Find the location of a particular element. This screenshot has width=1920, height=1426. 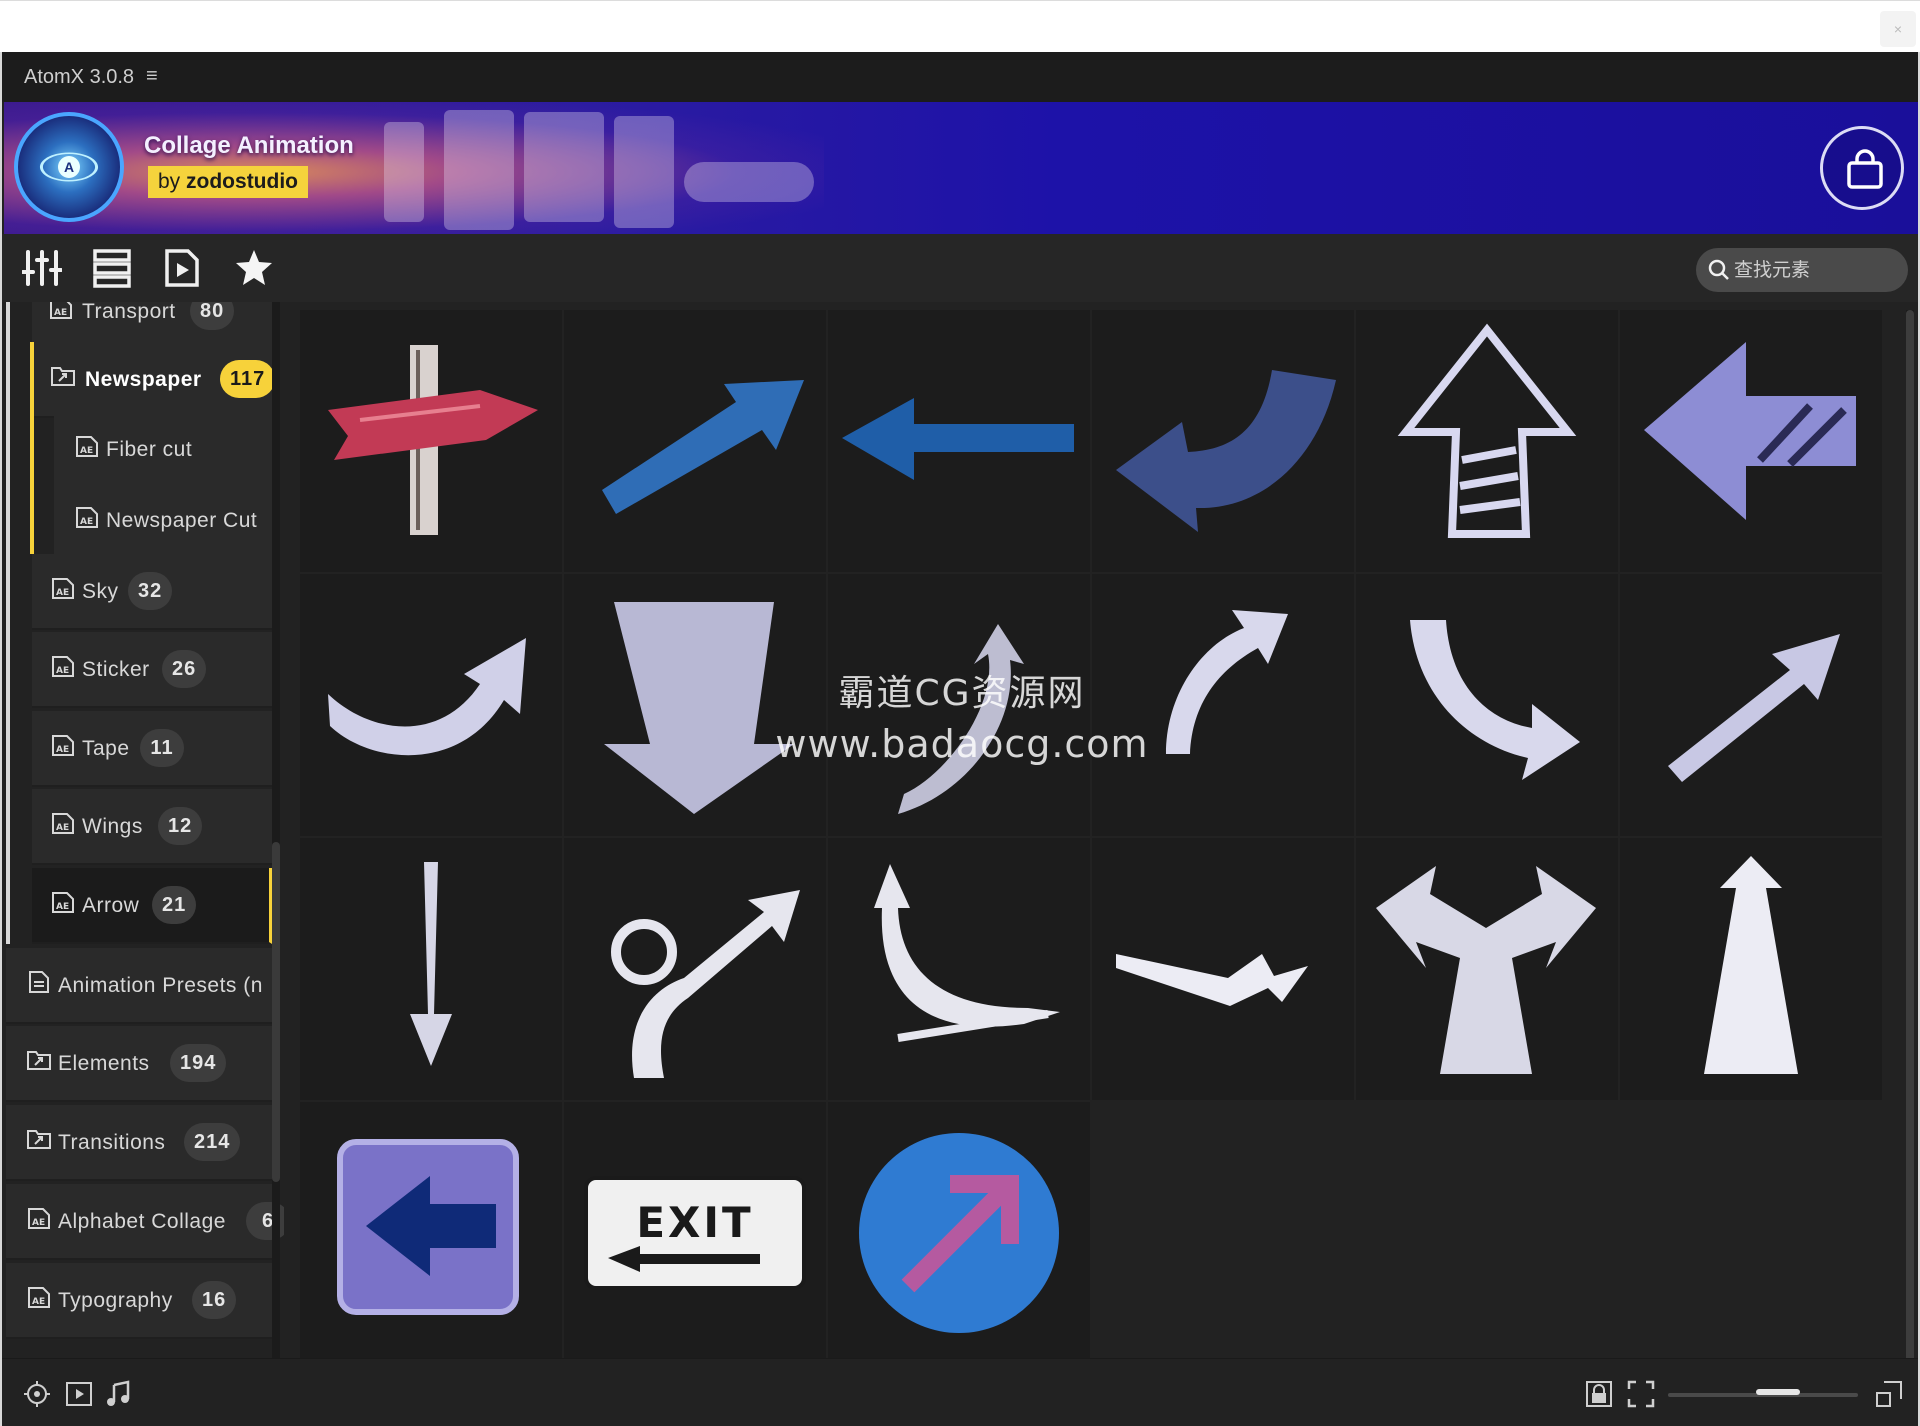

sidebar-item: AE Sticker 26 is located at coordinates (152, 670).